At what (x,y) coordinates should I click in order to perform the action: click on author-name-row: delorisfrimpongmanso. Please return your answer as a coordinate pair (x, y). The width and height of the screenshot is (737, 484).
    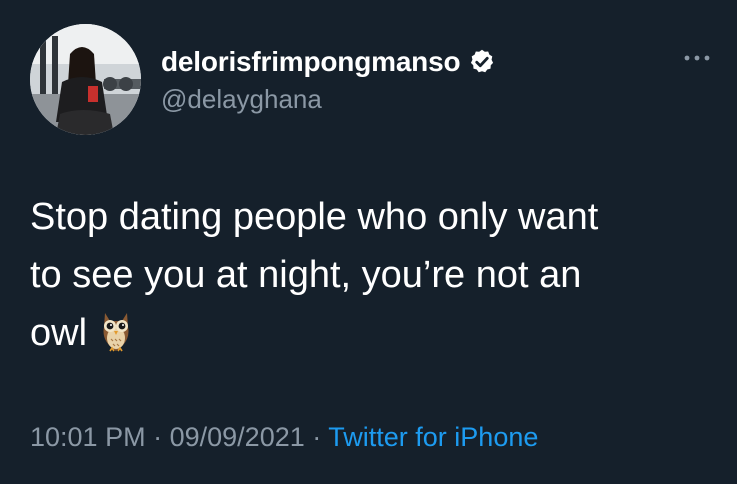
    Looking at the image, I should click on (328, 62).